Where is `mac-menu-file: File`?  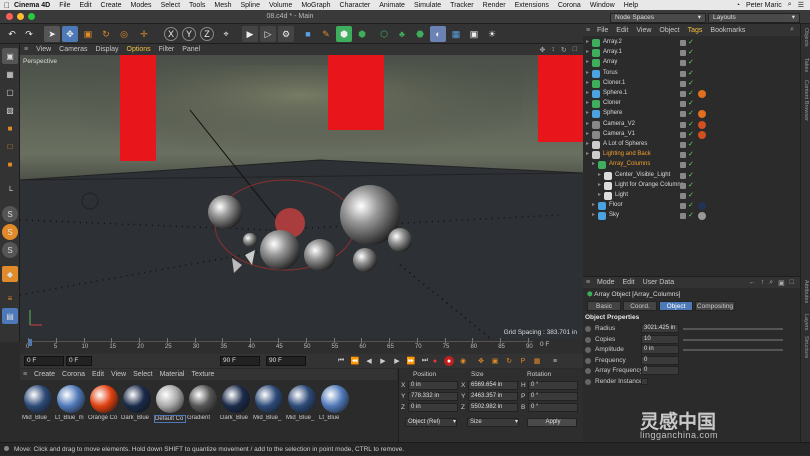 mac-menu-file: File is located at coordinates (64, 5).